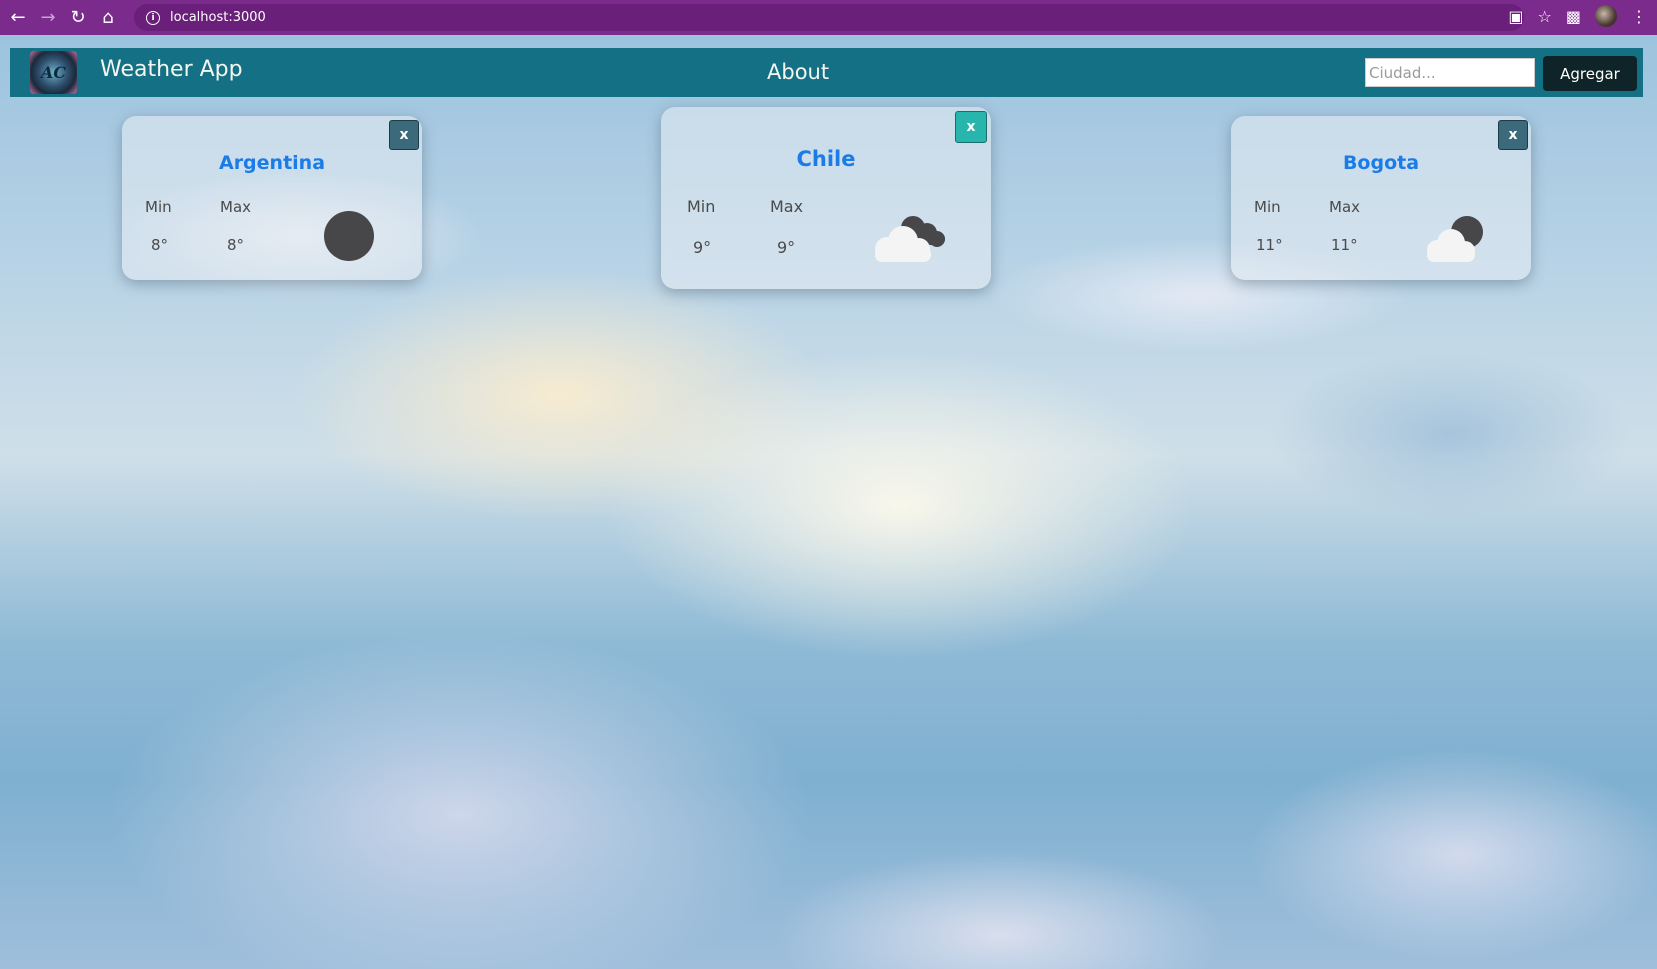 The height and width of the screenshot is (969, 1657). I want to click on night-broken-clouds-icon, so click(910, 239).